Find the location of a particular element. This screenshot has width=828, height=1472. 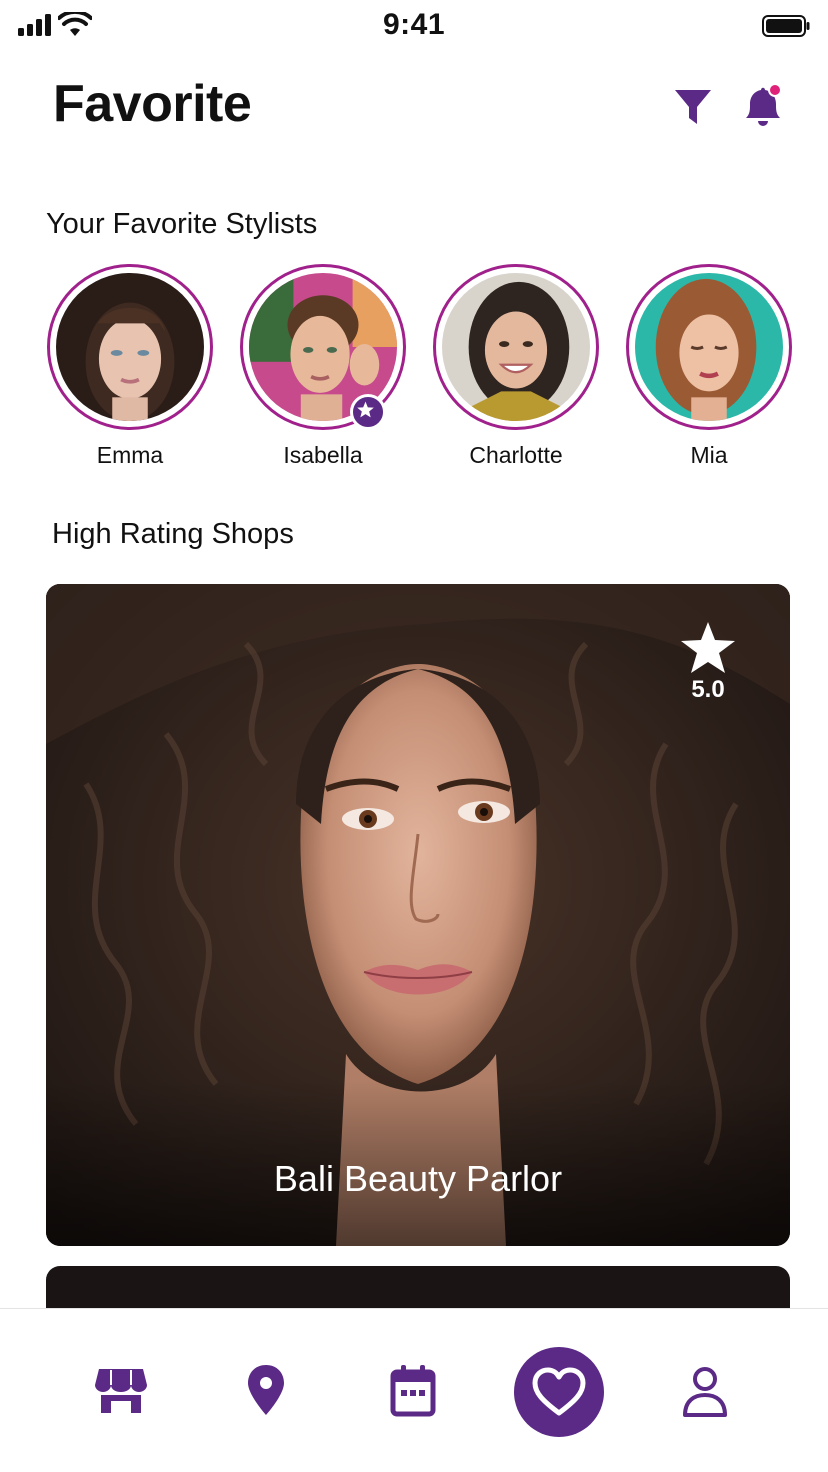

shop-icon is located at coordinates (121, 1391).